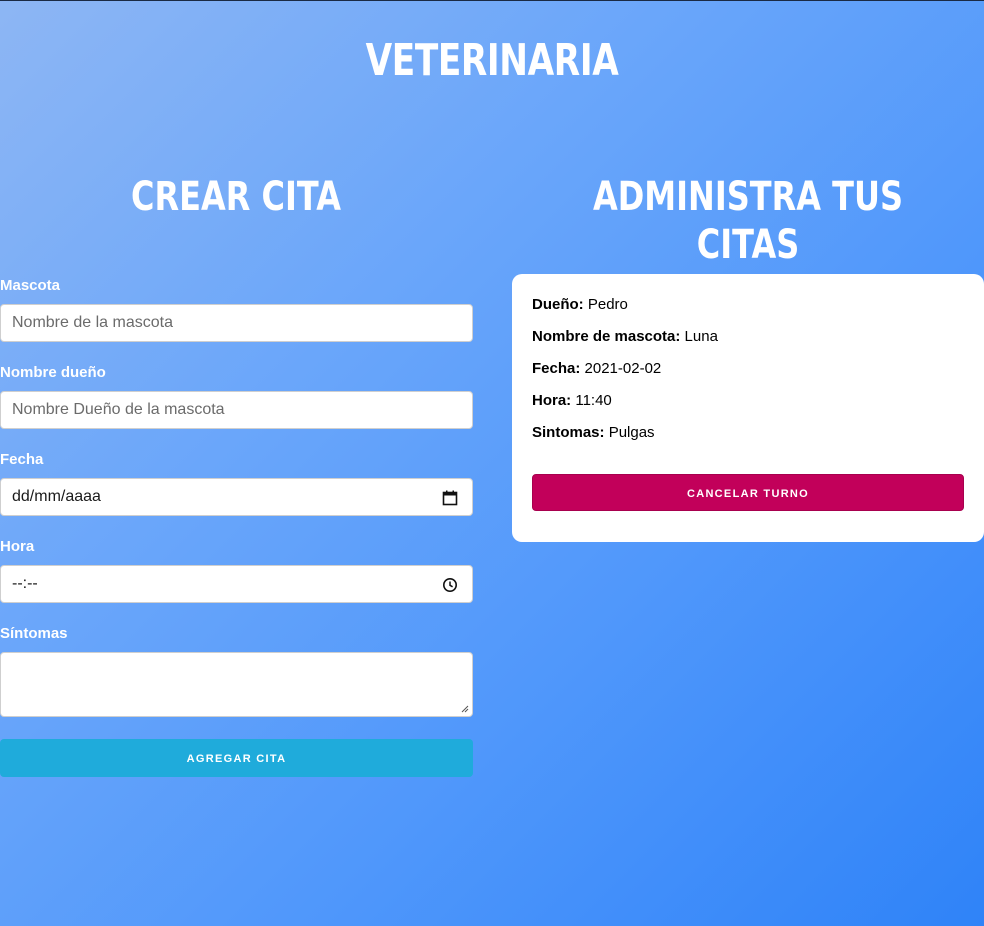  I want to click on resize-handle-icon, so click(465, 709).